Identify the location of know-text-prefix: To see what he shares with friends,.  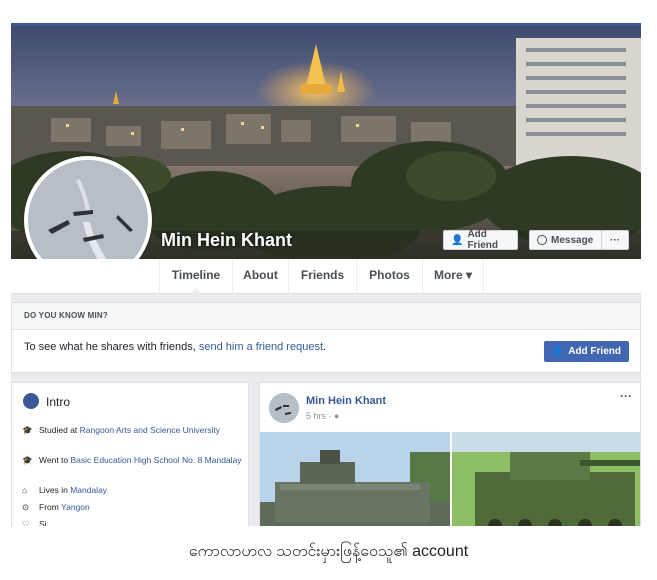
(111, 347).